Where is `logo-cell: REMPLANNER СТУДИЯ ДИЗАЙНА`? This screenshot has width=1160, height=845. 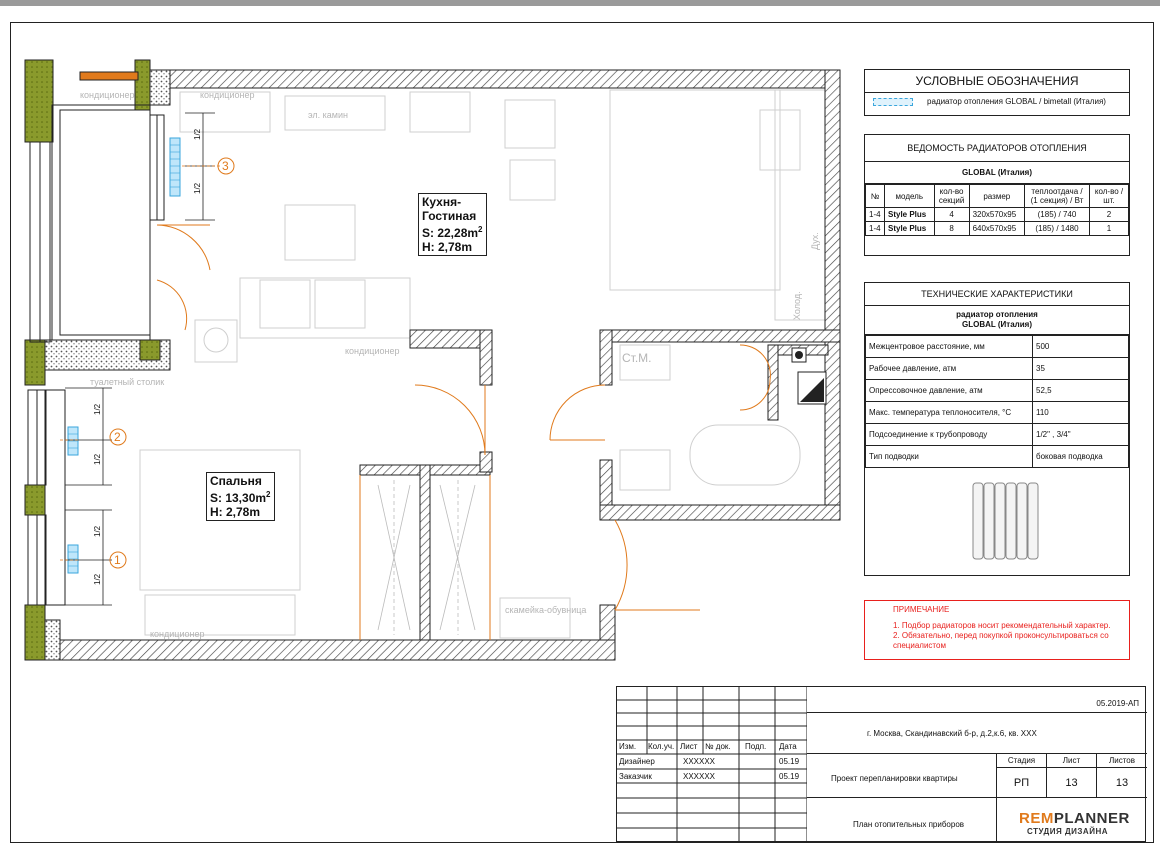
logo-cell: REMPLANNER СТУДИЯ ДИЗАЙНА is located at coordinates (1072, 820).